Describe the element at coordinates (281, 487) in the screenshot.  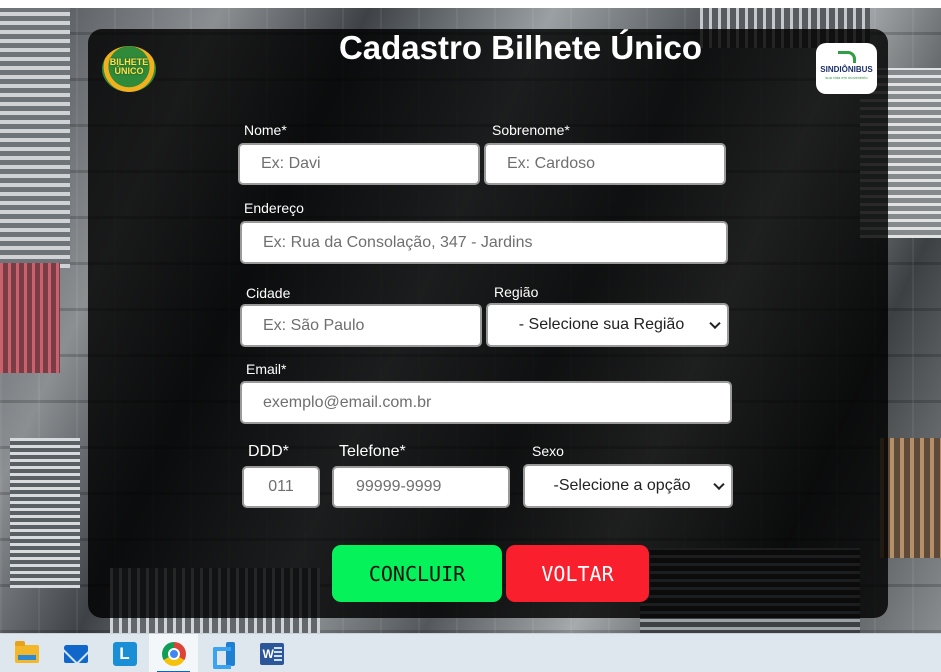
I see `ddd-input` at that location.